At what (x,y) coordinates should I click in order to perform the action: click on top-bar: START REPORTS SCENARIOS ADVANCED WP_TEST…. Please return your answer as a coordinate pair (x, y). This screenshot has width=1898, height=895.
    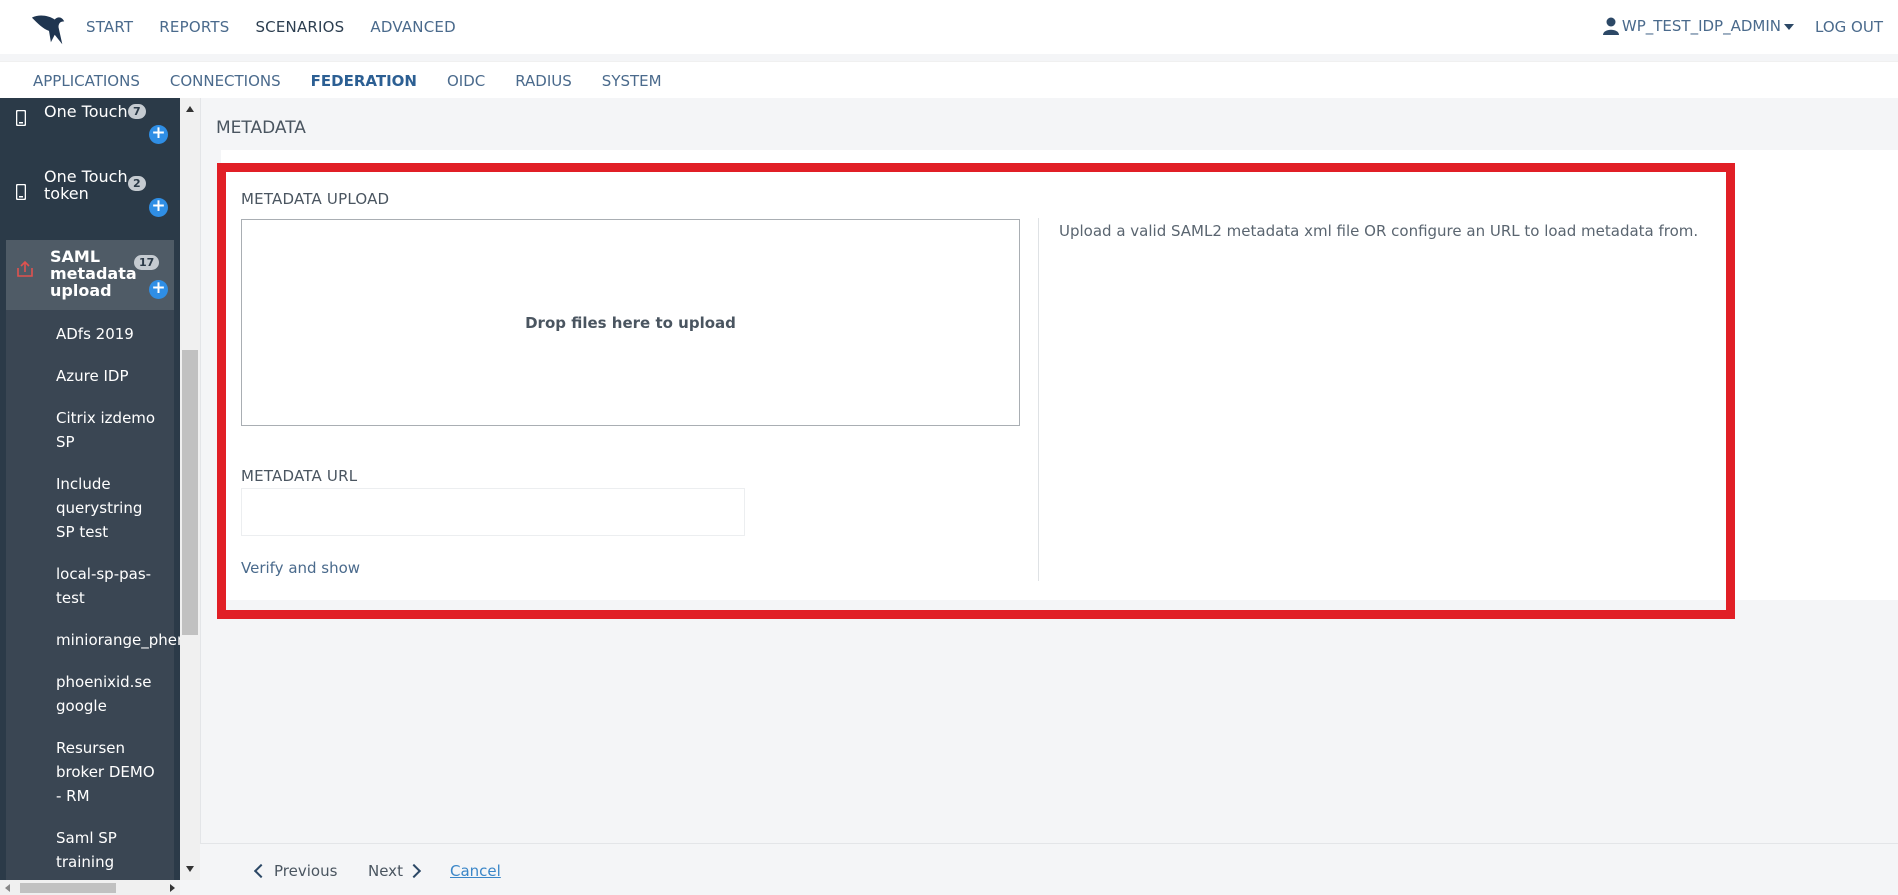
    Looking at the image, I should click on (949, 27).